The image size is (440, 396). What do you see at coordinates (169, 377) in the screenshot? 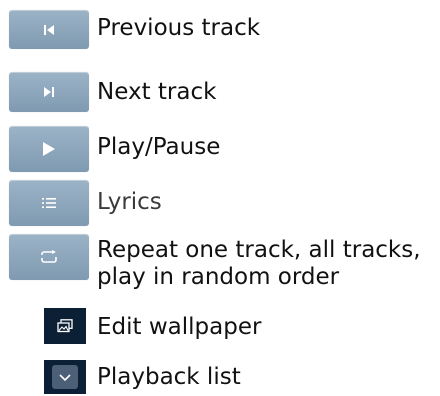
I see `playback-list-label: Playback list` at bounding box center [169, 377].